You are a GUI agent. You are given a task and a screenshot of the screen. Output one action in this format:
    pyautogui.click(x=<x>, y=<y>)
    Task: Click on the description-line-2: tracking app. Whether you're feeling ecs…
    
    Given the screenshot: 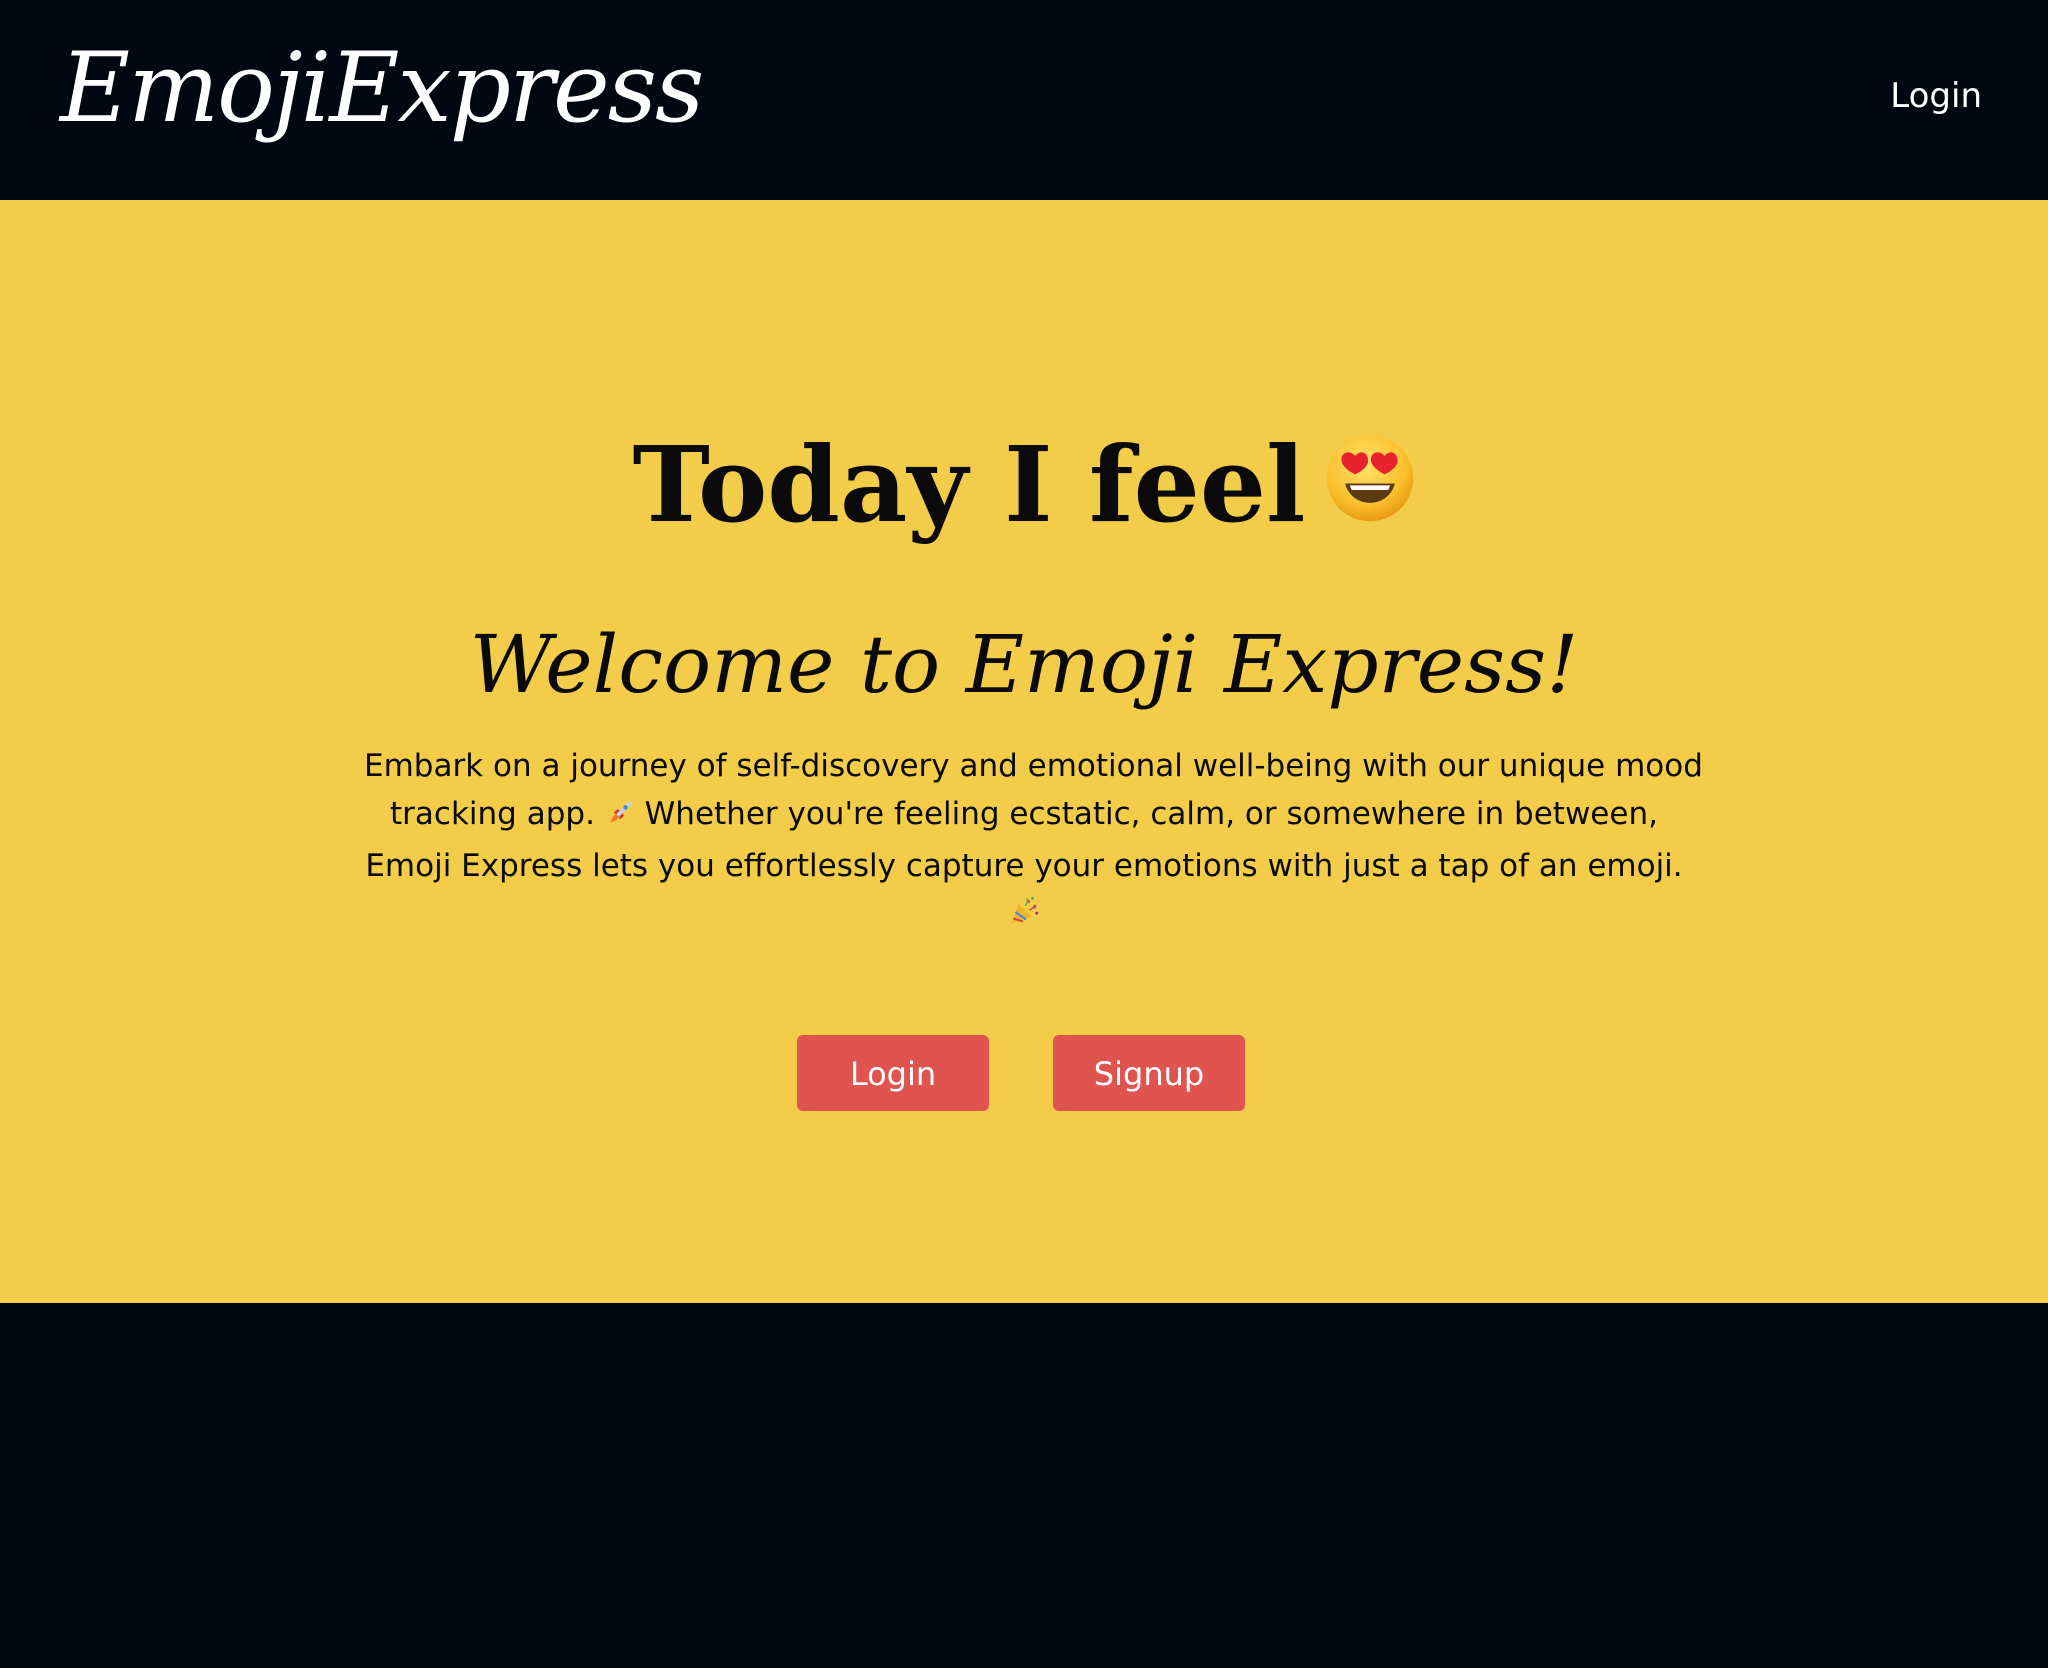 What is the action you would take?
    pyautogui.click(x=1024, y=816)
    